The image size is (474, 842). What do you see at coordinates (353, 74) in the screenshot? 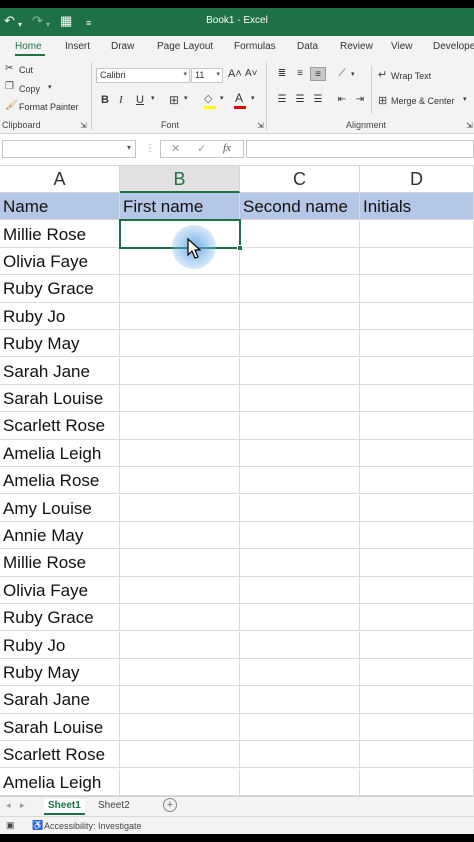
I see `orientation-dropdown-icon: ▾` at bounding box center [353, 74].